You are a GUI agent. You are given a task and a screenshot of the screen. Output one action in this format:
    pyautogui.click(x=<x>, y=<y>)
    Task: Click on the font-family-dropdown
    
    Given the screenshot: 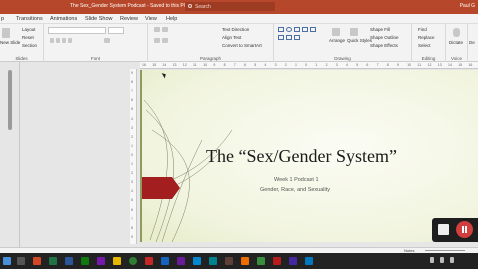 What is the action you would take?
    pyautogui.click(x=77, y=30)
    